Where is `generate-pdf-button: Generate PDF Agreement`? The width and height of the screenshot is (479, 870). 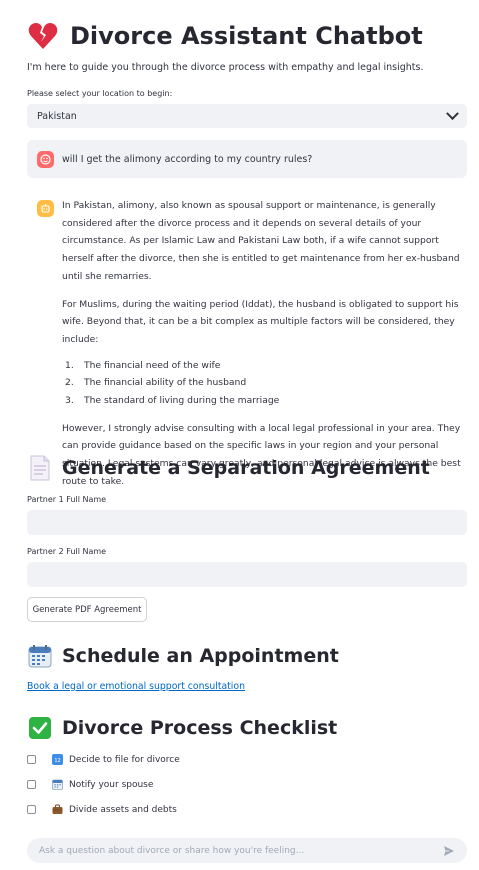
generate-pdf-button: Generate PDF Agreement is located at coordinates (87, 609).